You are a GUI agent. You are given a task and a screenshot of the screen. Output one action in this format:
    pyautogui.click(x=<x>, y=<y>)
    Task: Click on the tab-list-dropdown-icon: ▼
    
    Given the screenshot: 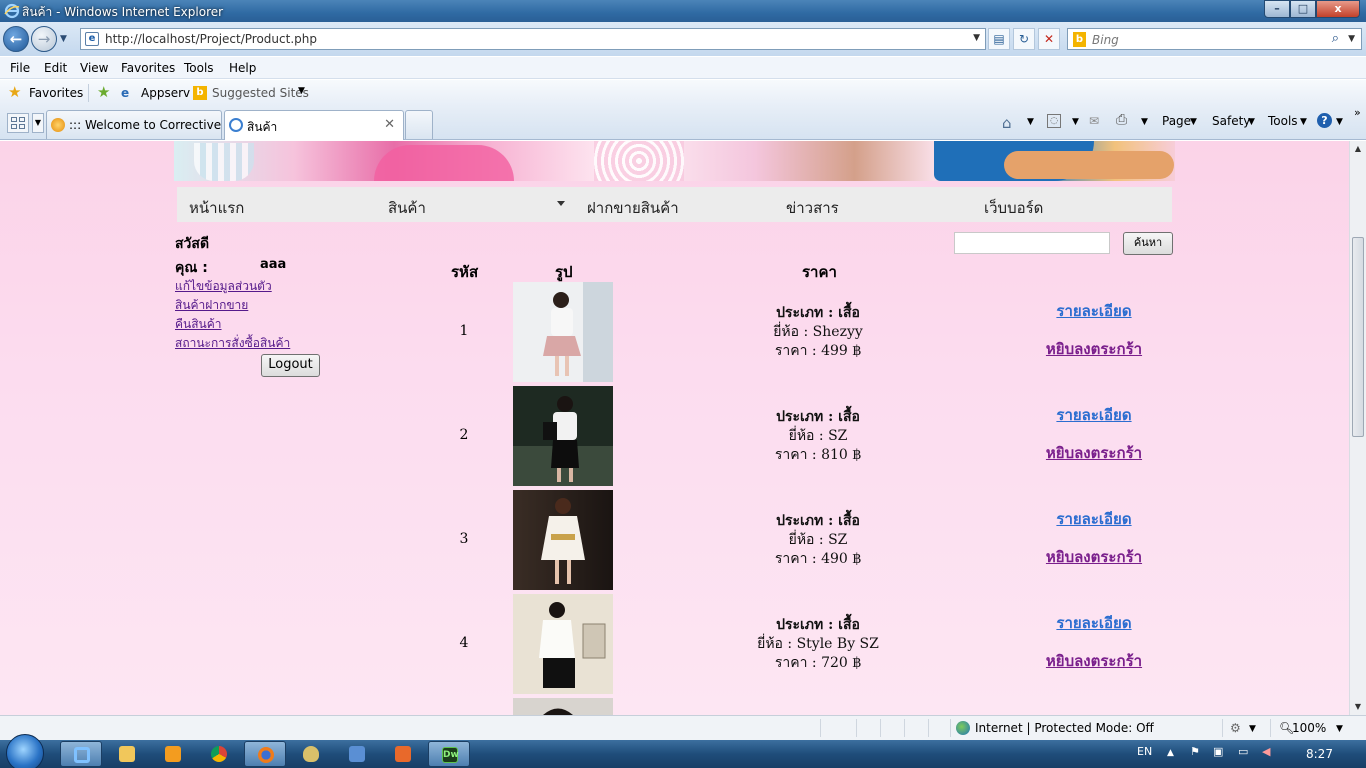 What is the action you would take?
    pyautogui.click(x=38, y=123)
    